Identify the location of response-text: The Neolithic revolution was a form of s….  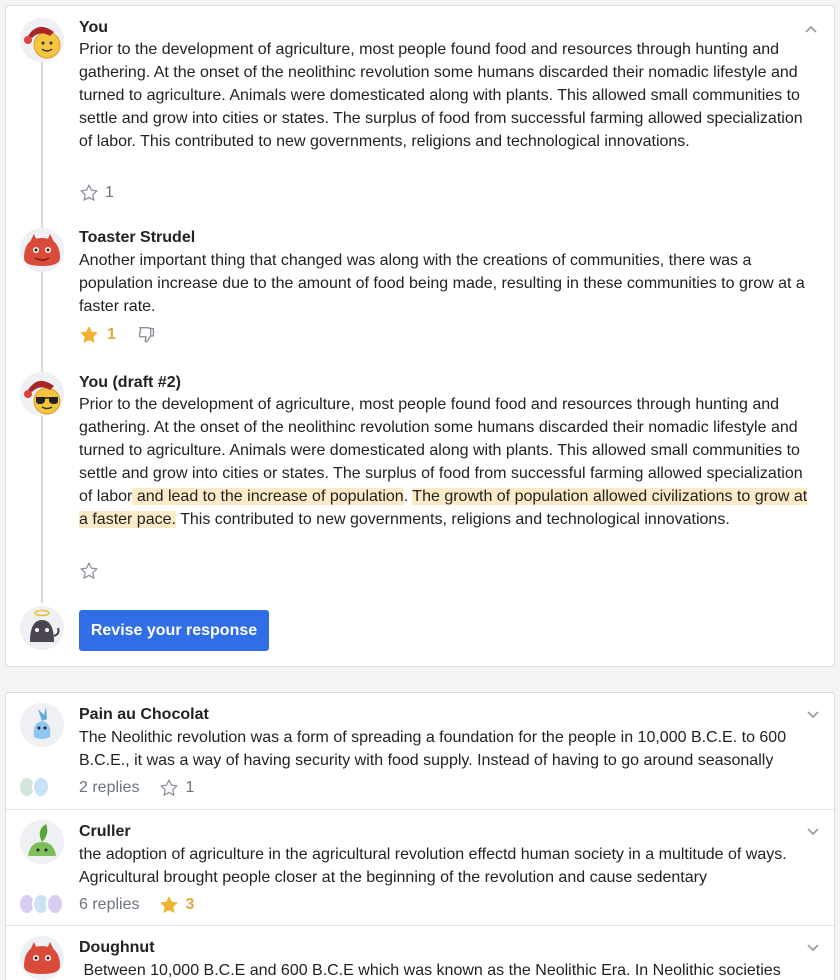
(433, 749).